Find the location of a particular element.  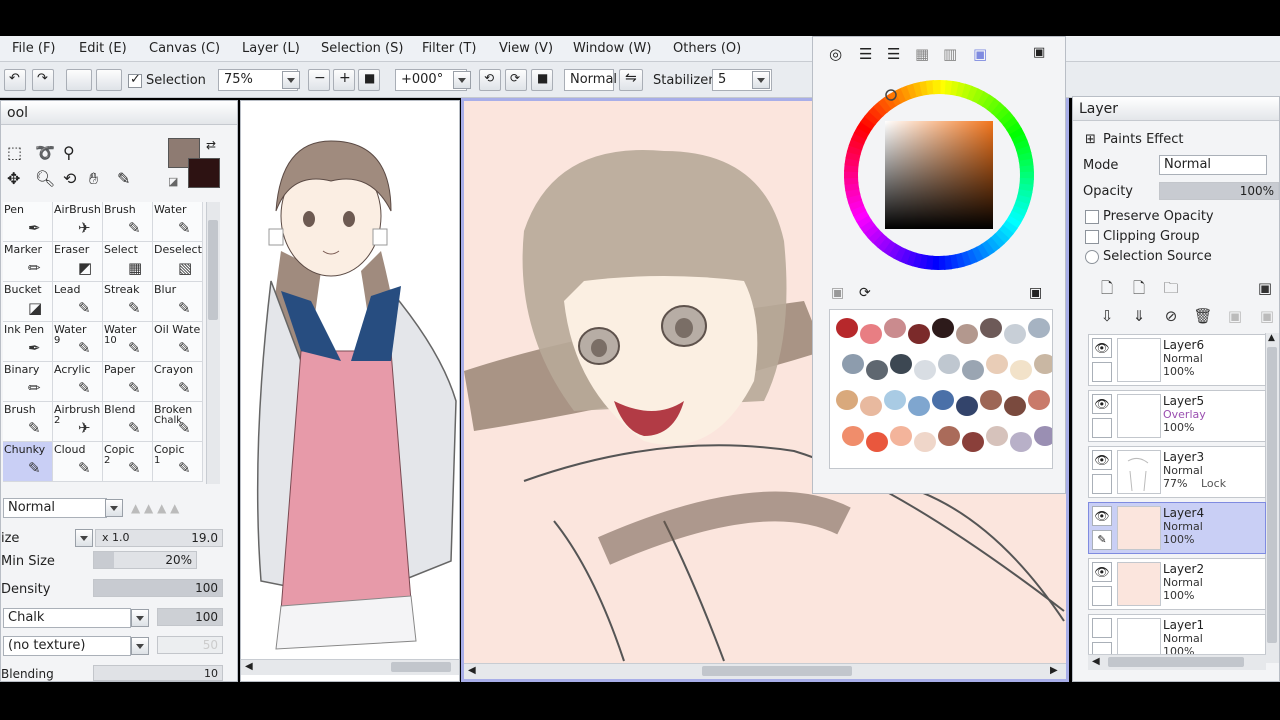

rotation-dropdown is located at coordinates (462, 80).